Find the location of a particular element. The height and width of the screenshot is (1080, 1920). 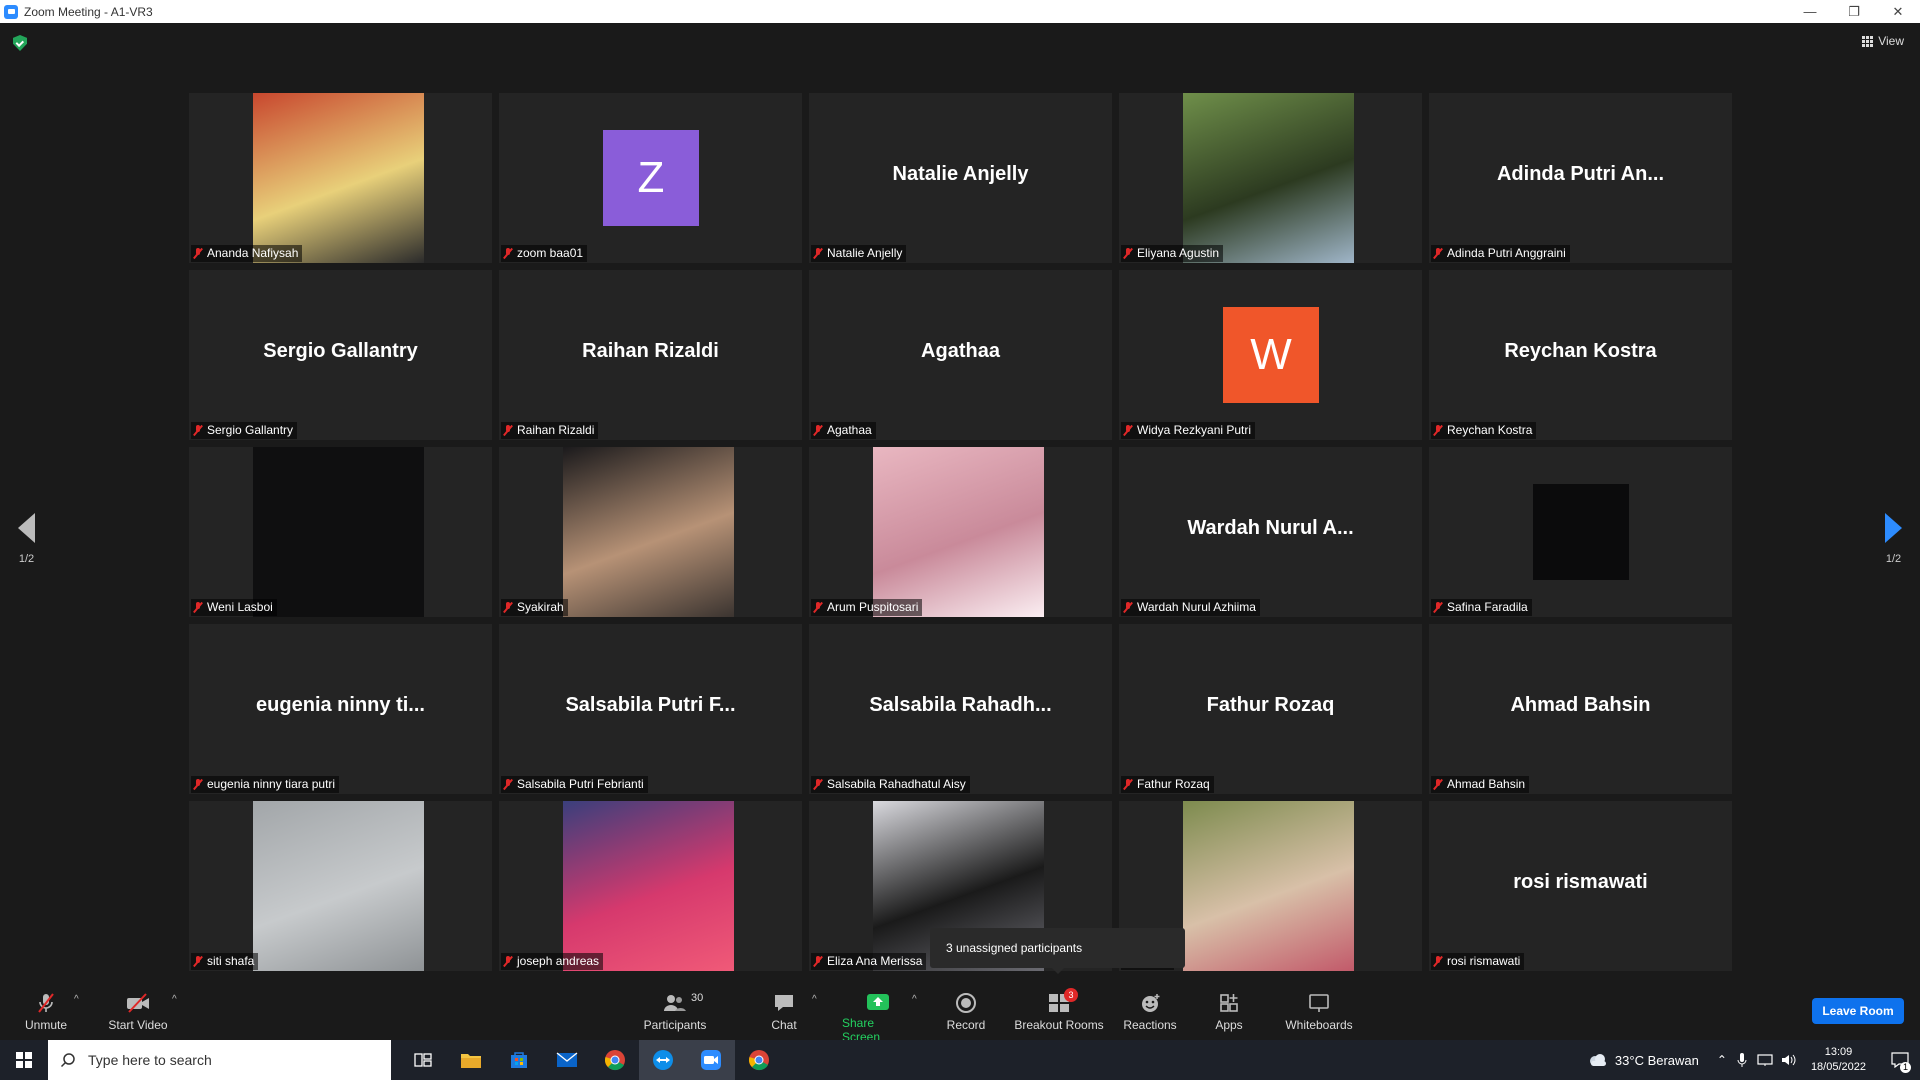

share-screen-button: Share Screen is located at coordinates (878, 1011).